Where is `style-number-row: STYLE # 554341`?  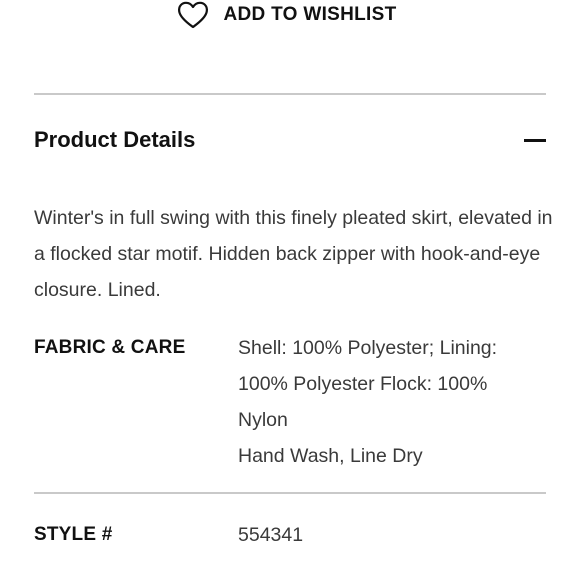
style-number-row: STYLE # 554341 is located at coordinates (290, 535).